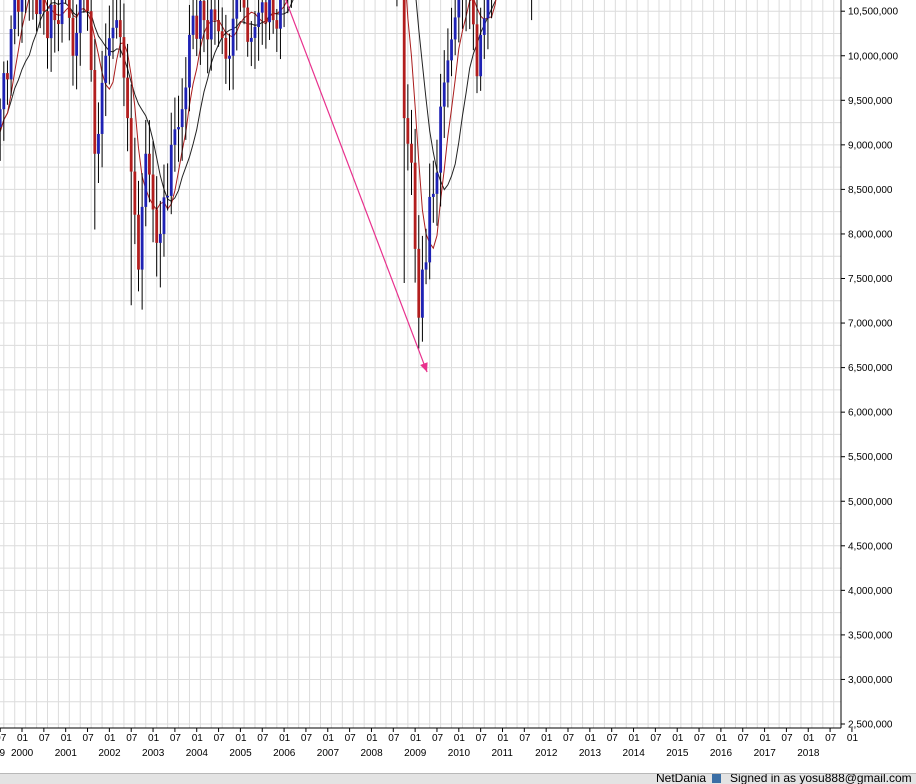  I want to click on y-tick-label: 6,000,000, so click(870, 413).